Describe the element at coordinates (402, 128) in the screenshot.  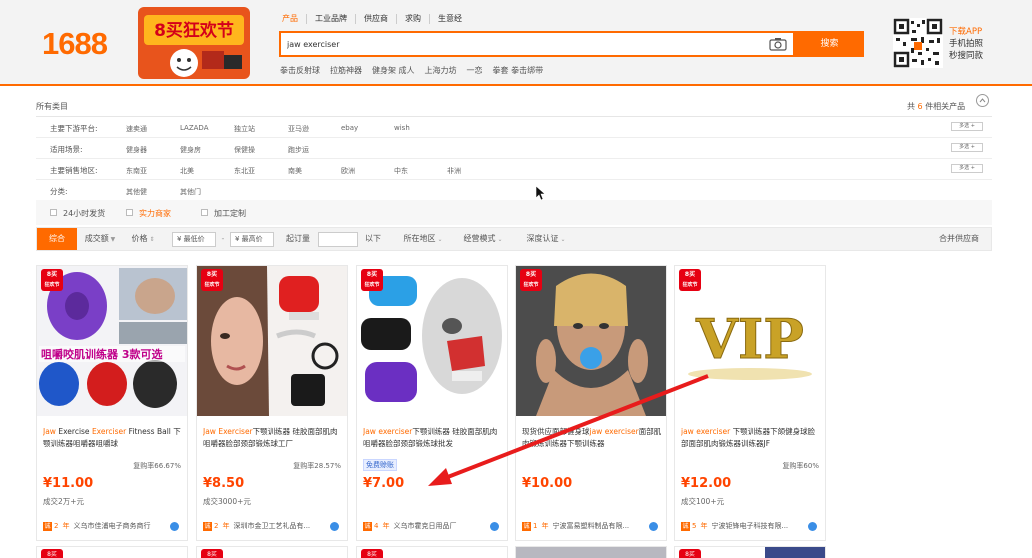
I see `filter-option: wish` at that location.